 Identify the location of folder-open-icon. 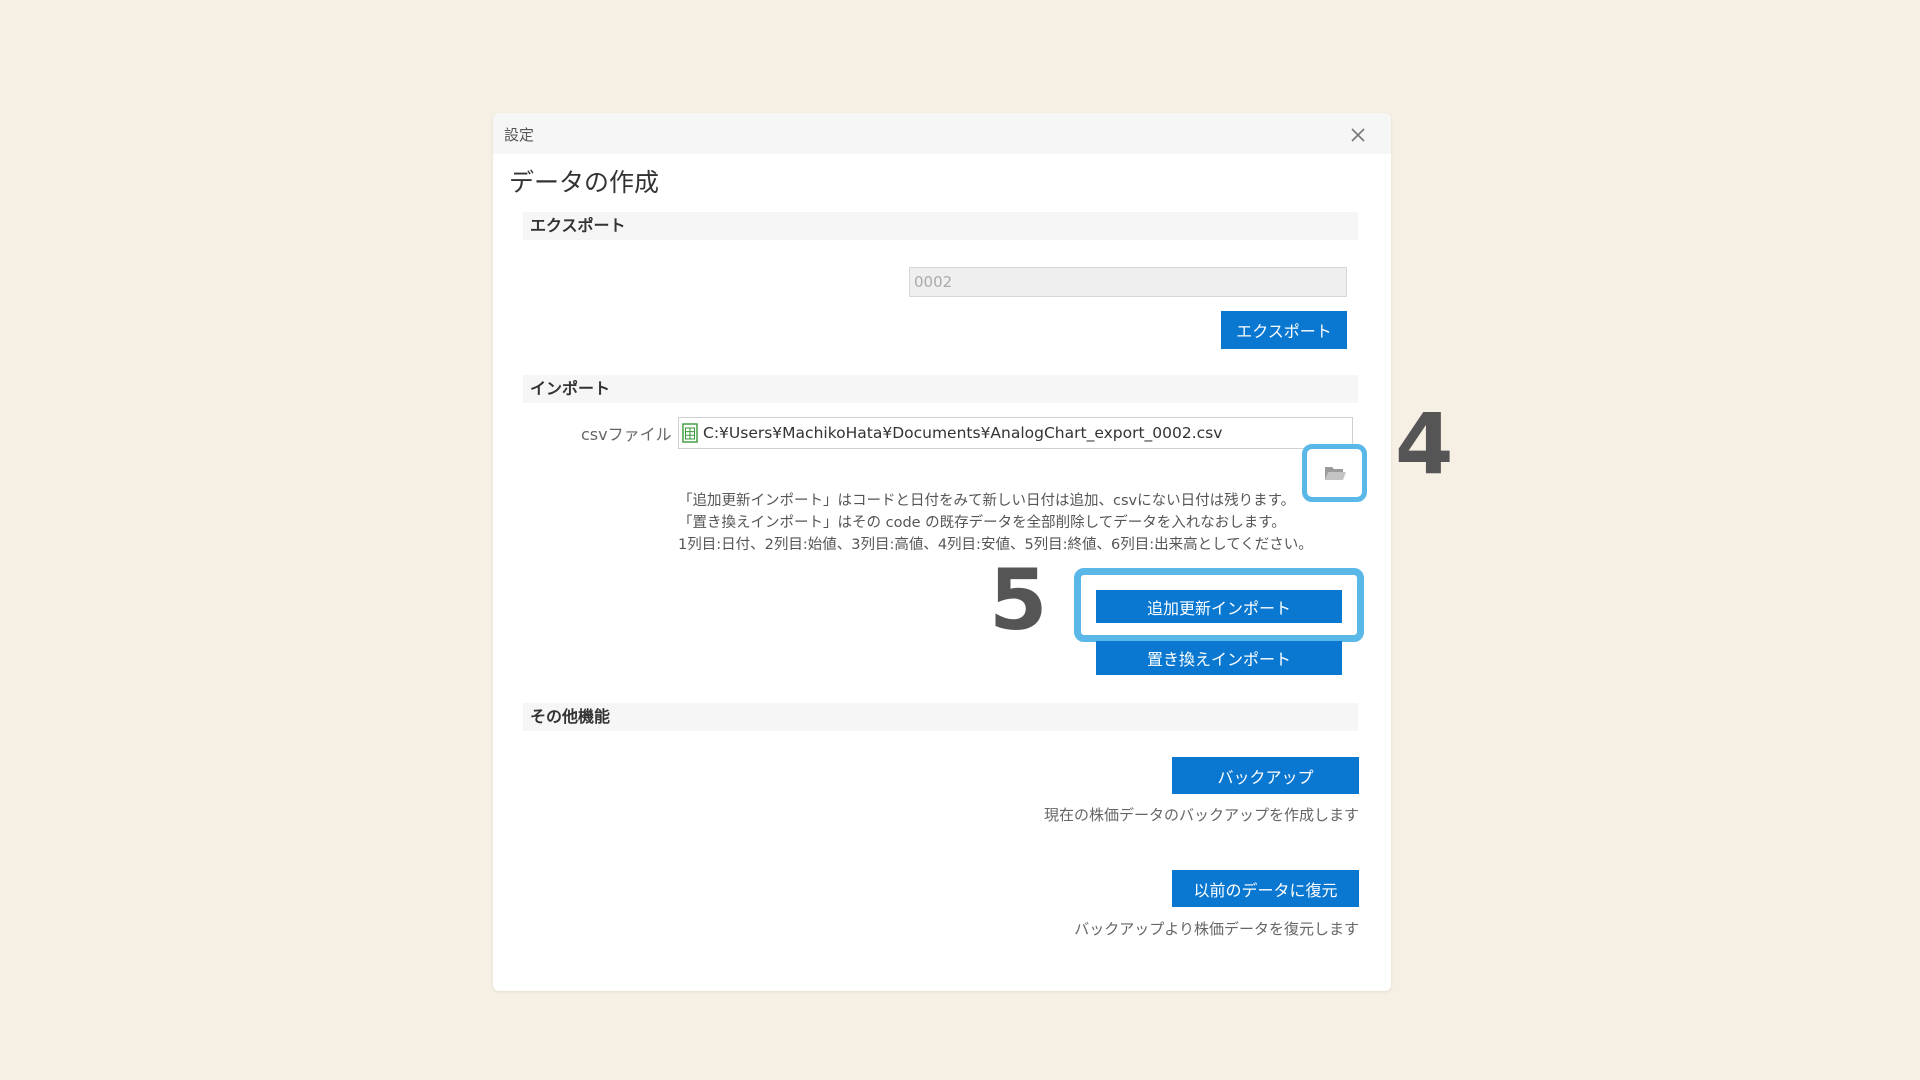
(1335, 473).